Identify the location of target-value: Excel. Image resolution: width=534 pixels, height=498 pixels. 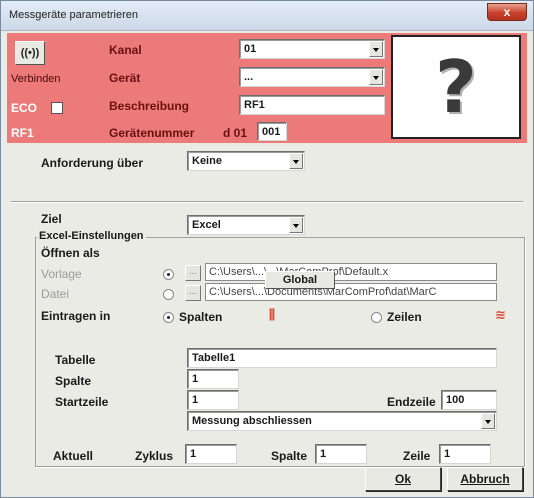
(206, 225).